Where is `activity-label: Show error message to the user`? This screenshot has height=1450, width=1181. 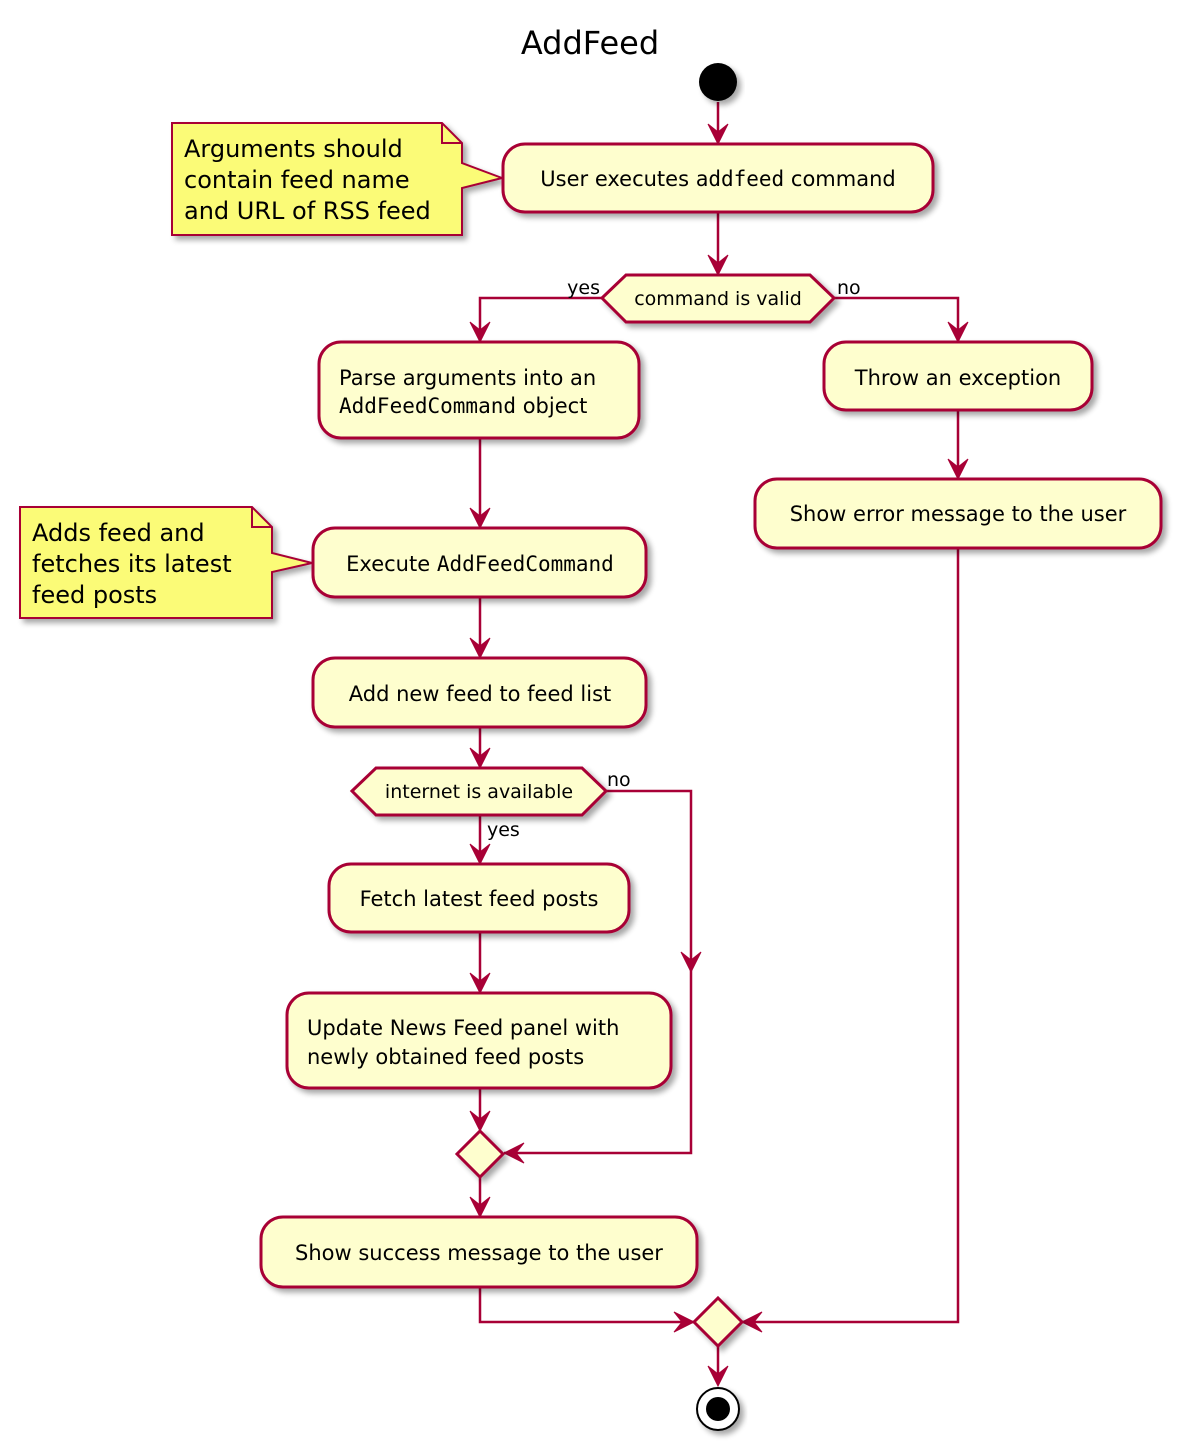 activity-label: Show error message to the user is located at coordinates (958, 514).